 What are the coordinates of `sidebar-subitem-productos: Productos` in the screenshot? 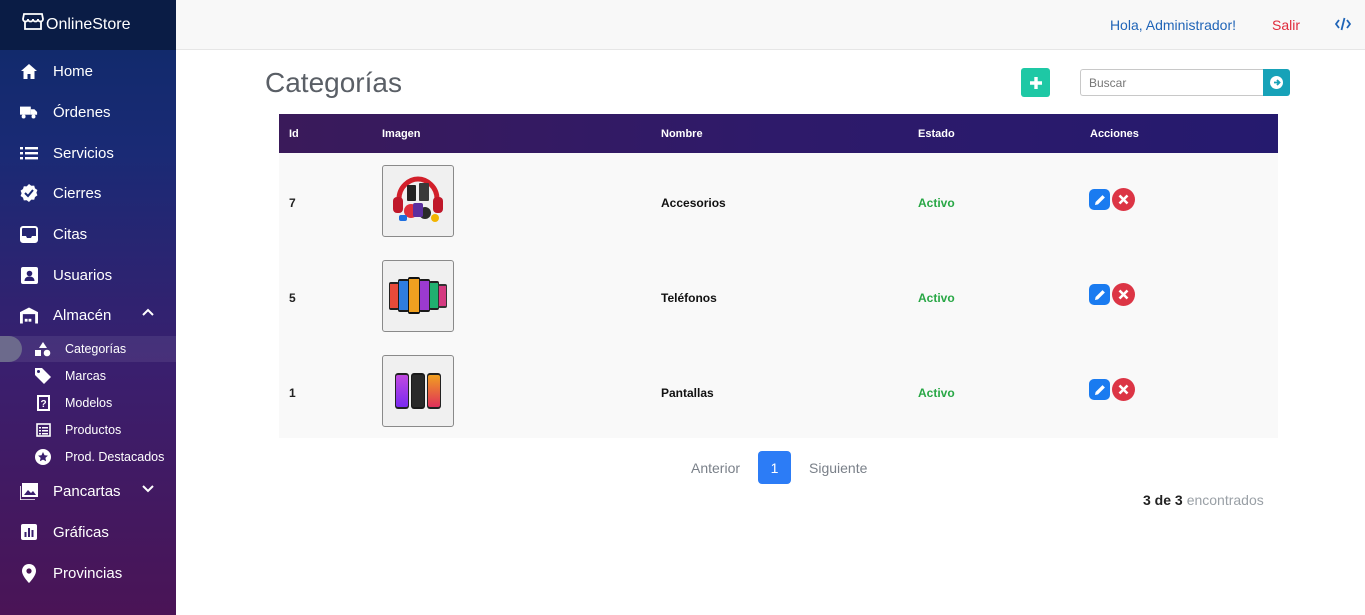 It's located at (88, 430).